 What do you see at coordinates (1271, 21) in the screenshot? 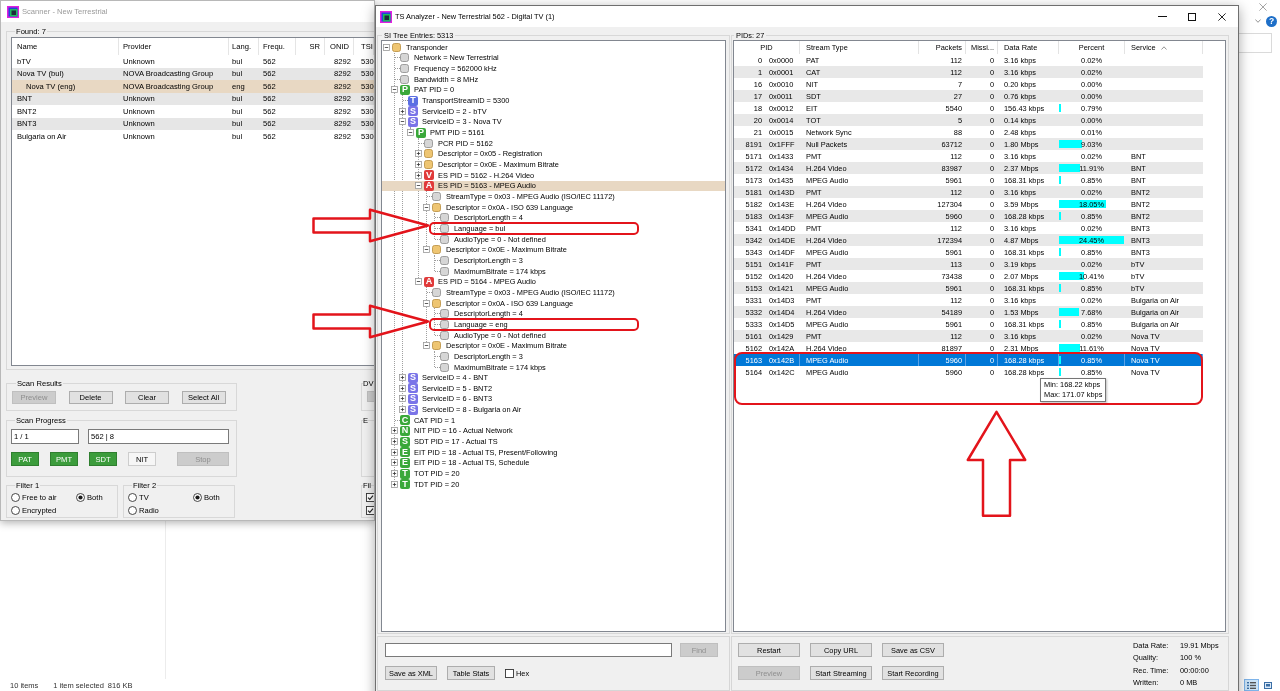
I see `help-icon: ?` at bounding box center [1271, 21].